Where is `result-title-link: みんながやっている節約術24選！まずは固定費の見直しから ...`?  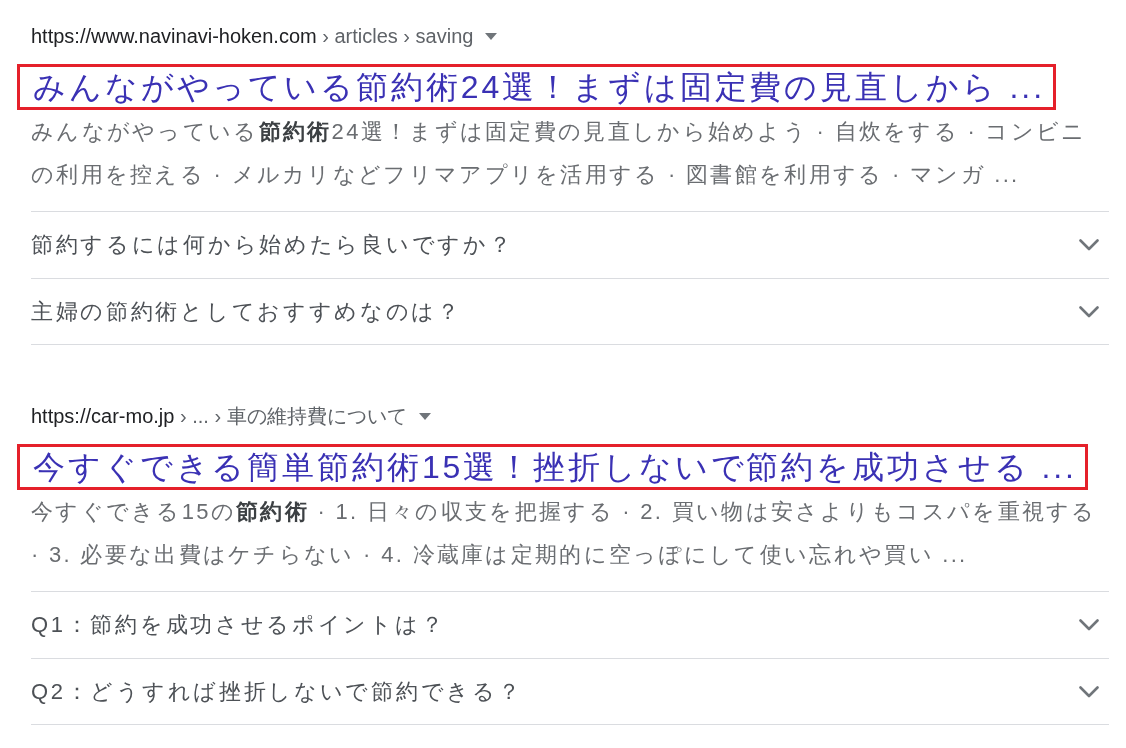
result-title-link: みんながやっている節約術24選！まずは固定費の見直しから ... is located at coordinates (539, 87).